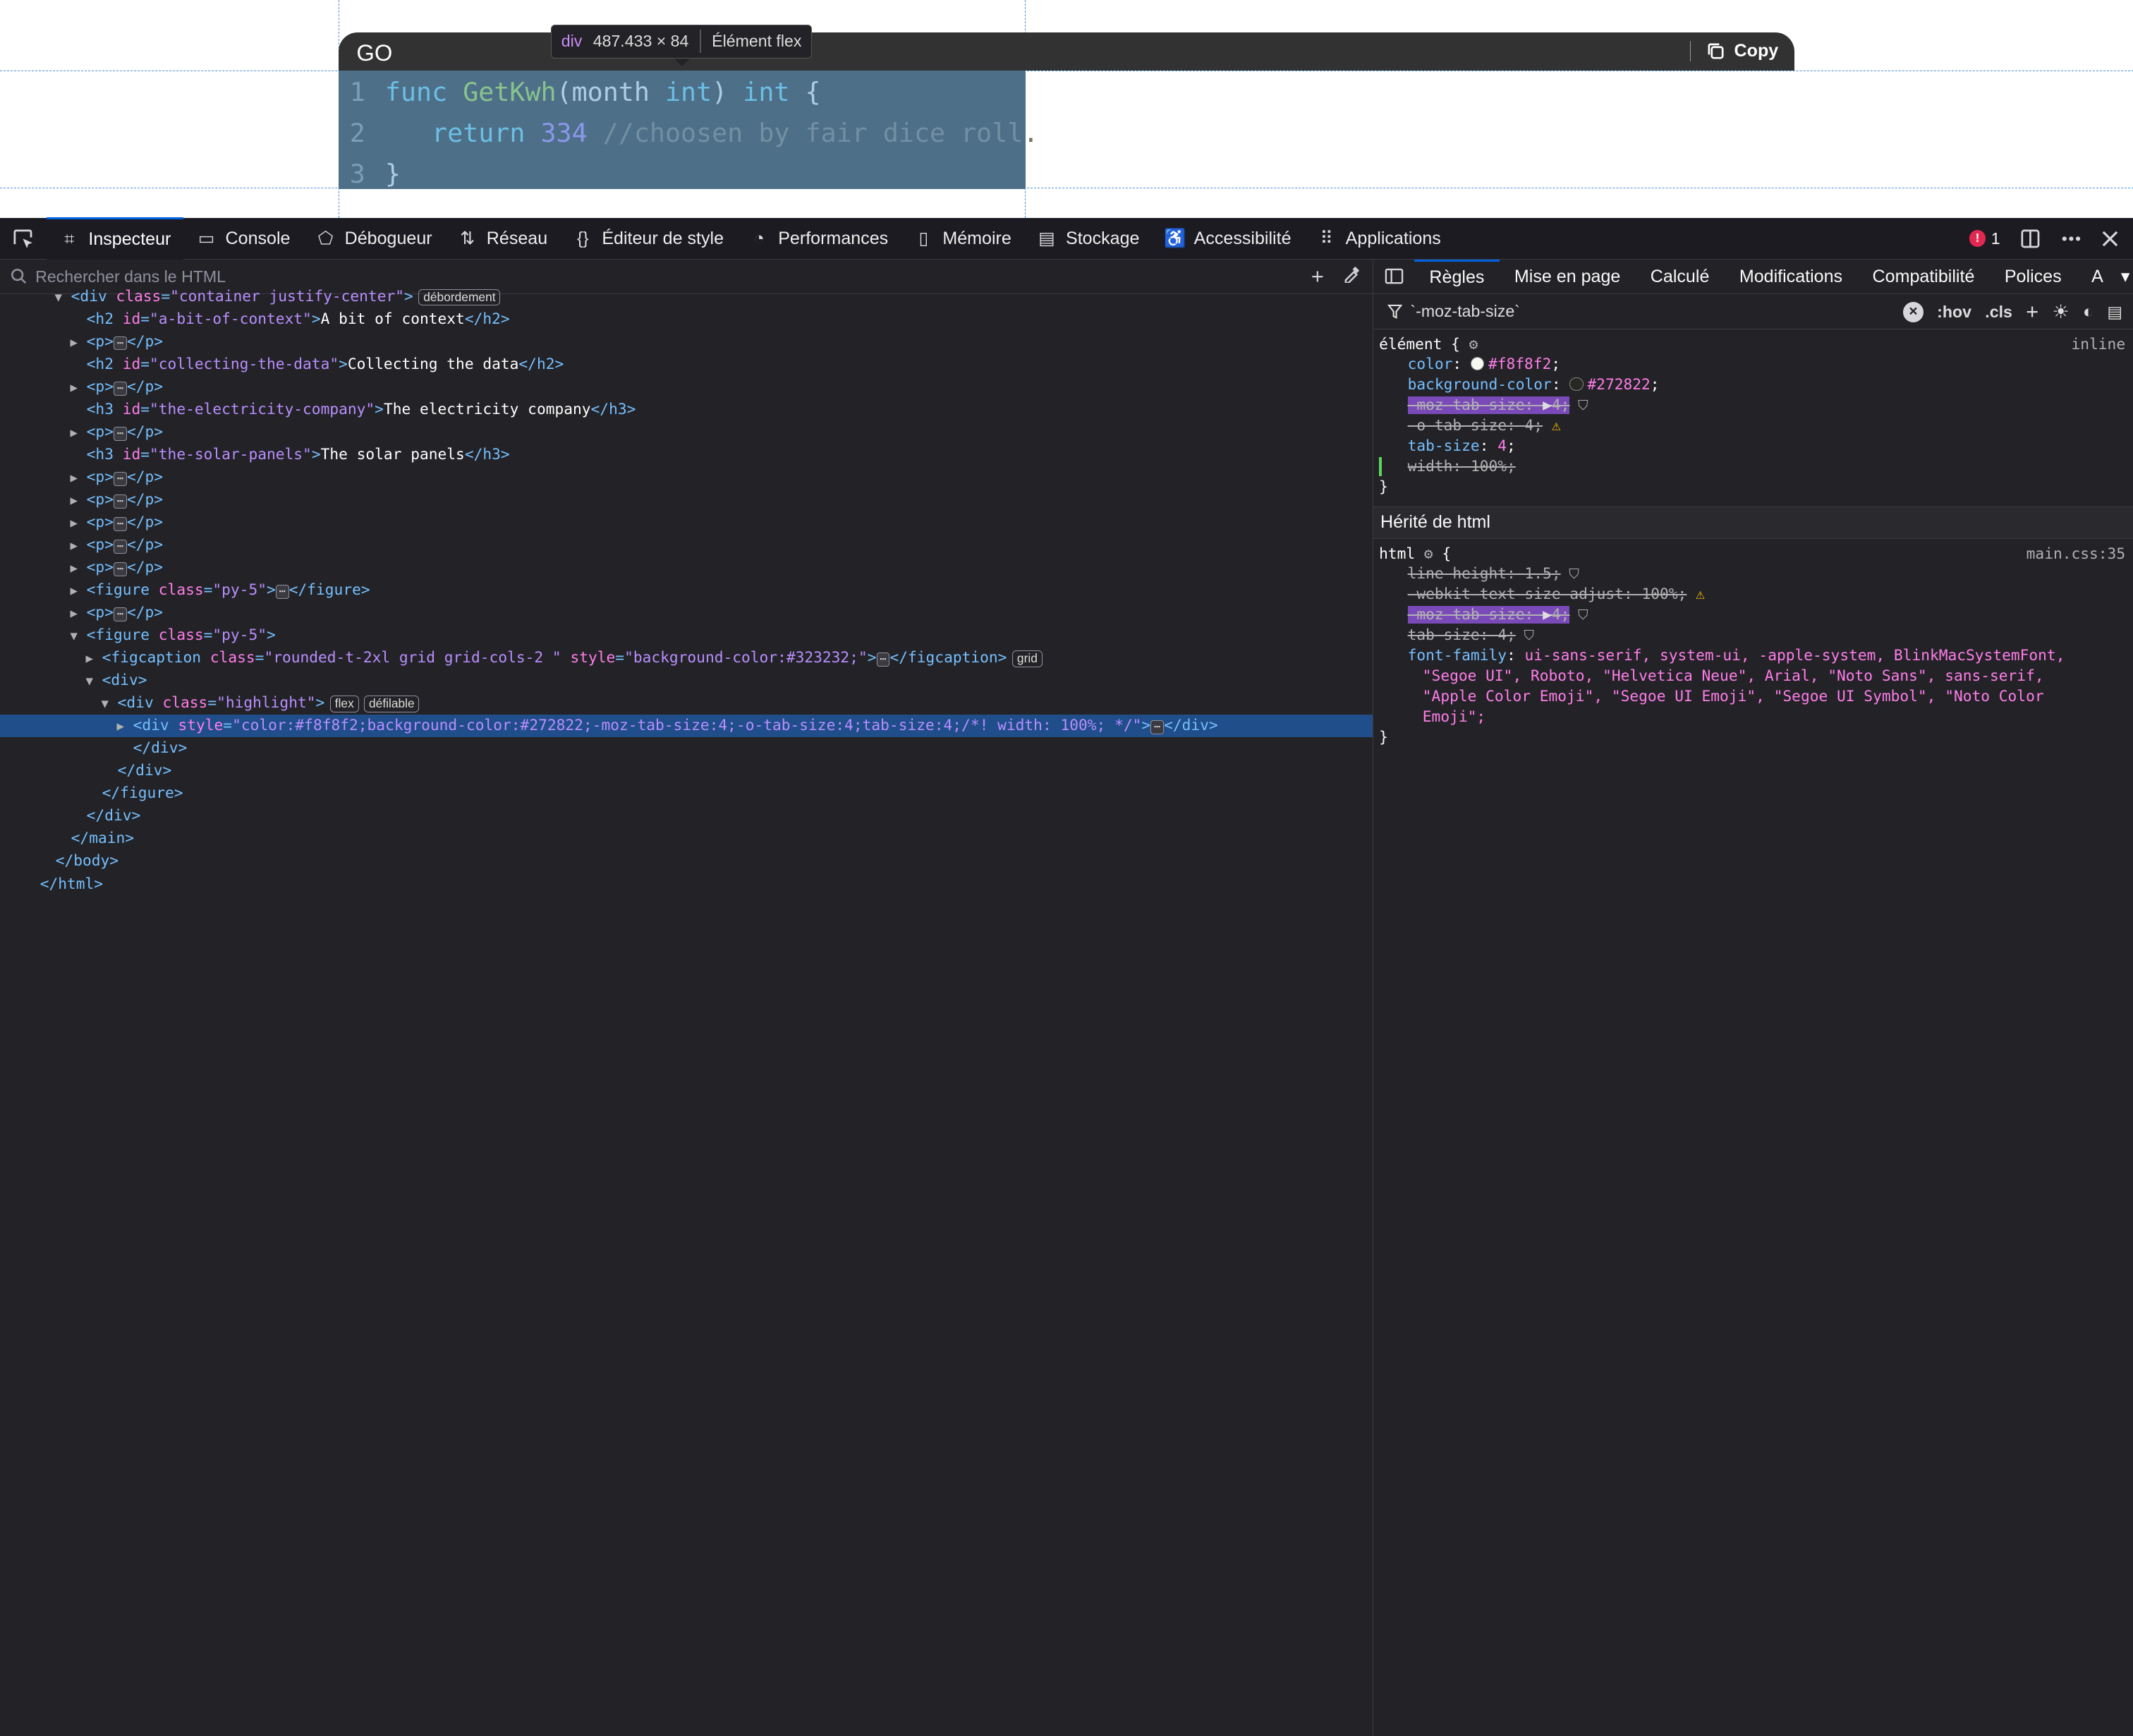  What do you see at coordinates (1464, 311) in the screenshot?
I see `filter-input: `-moz-tab-size`` at bounding box center [1464, 311].